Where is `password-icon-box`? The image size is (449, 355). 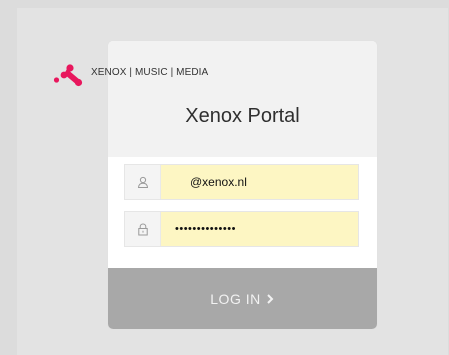
password-icon-box is located at coordinates (143, 229).